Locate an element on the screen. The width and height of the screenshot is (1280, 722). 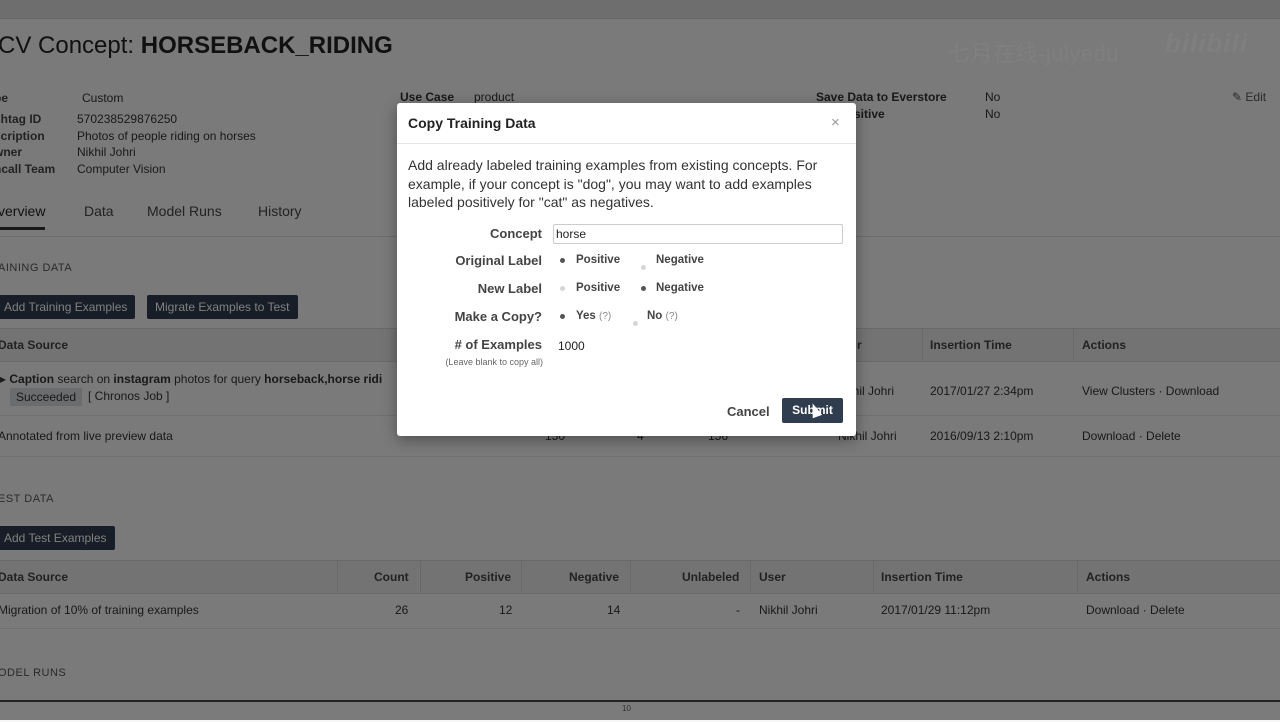
make-copy-label: Make a Copy? is located at coordinates (498, 316).